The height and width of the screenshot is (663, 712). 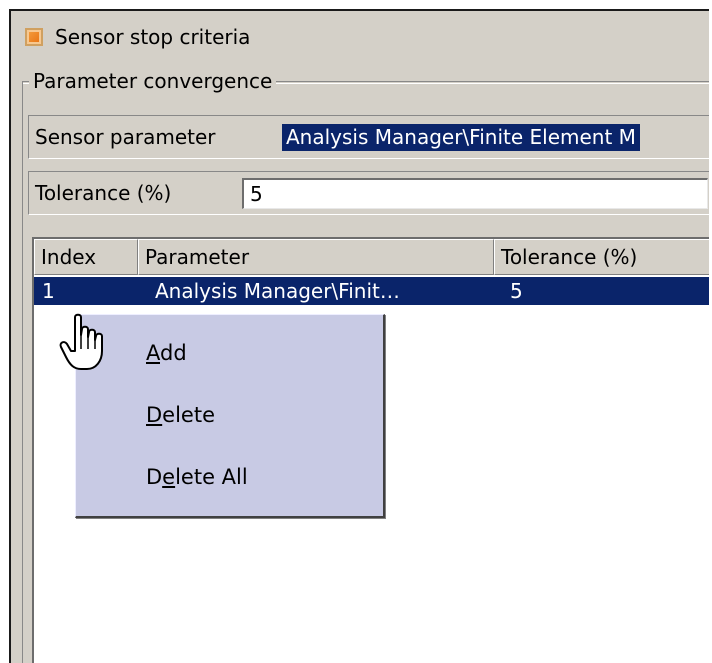 I want to click on tolerance-input, so click(x=475, y=193).